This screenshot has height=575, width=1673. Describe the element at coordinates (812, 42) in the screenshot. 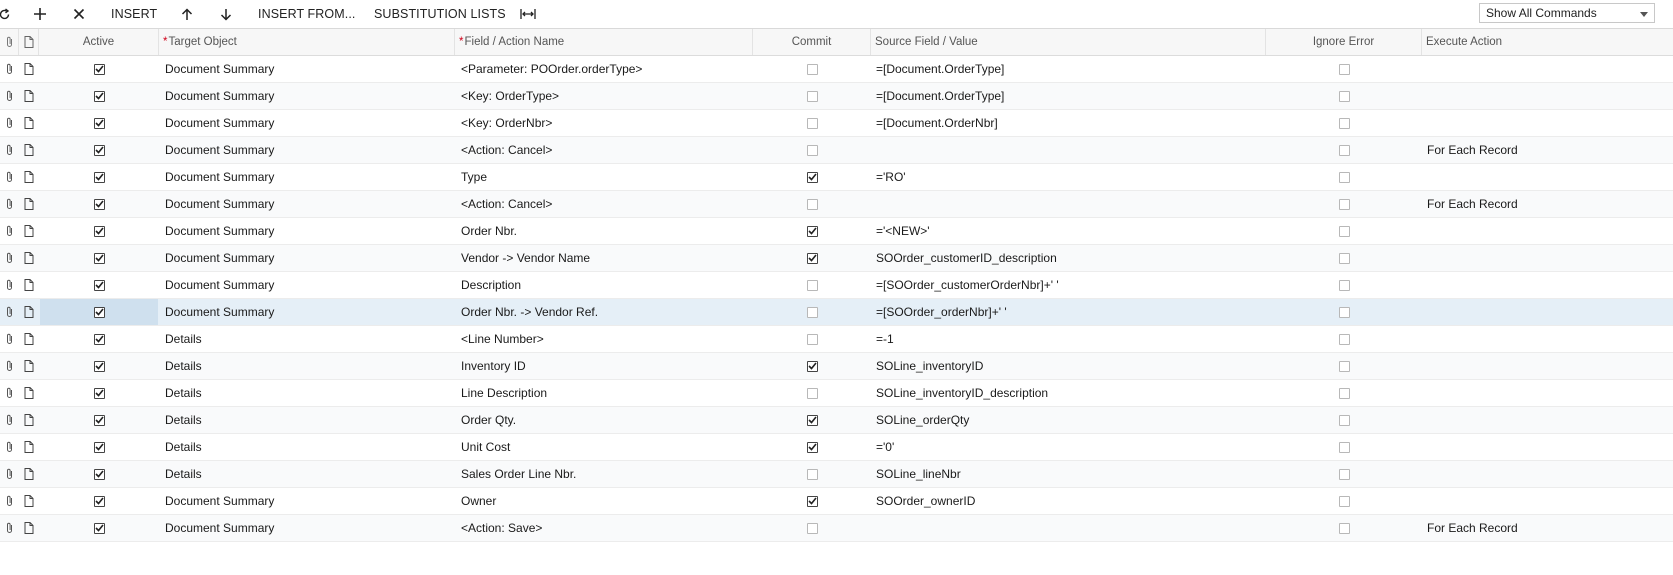

I see `column-commit: Commit` at that location.